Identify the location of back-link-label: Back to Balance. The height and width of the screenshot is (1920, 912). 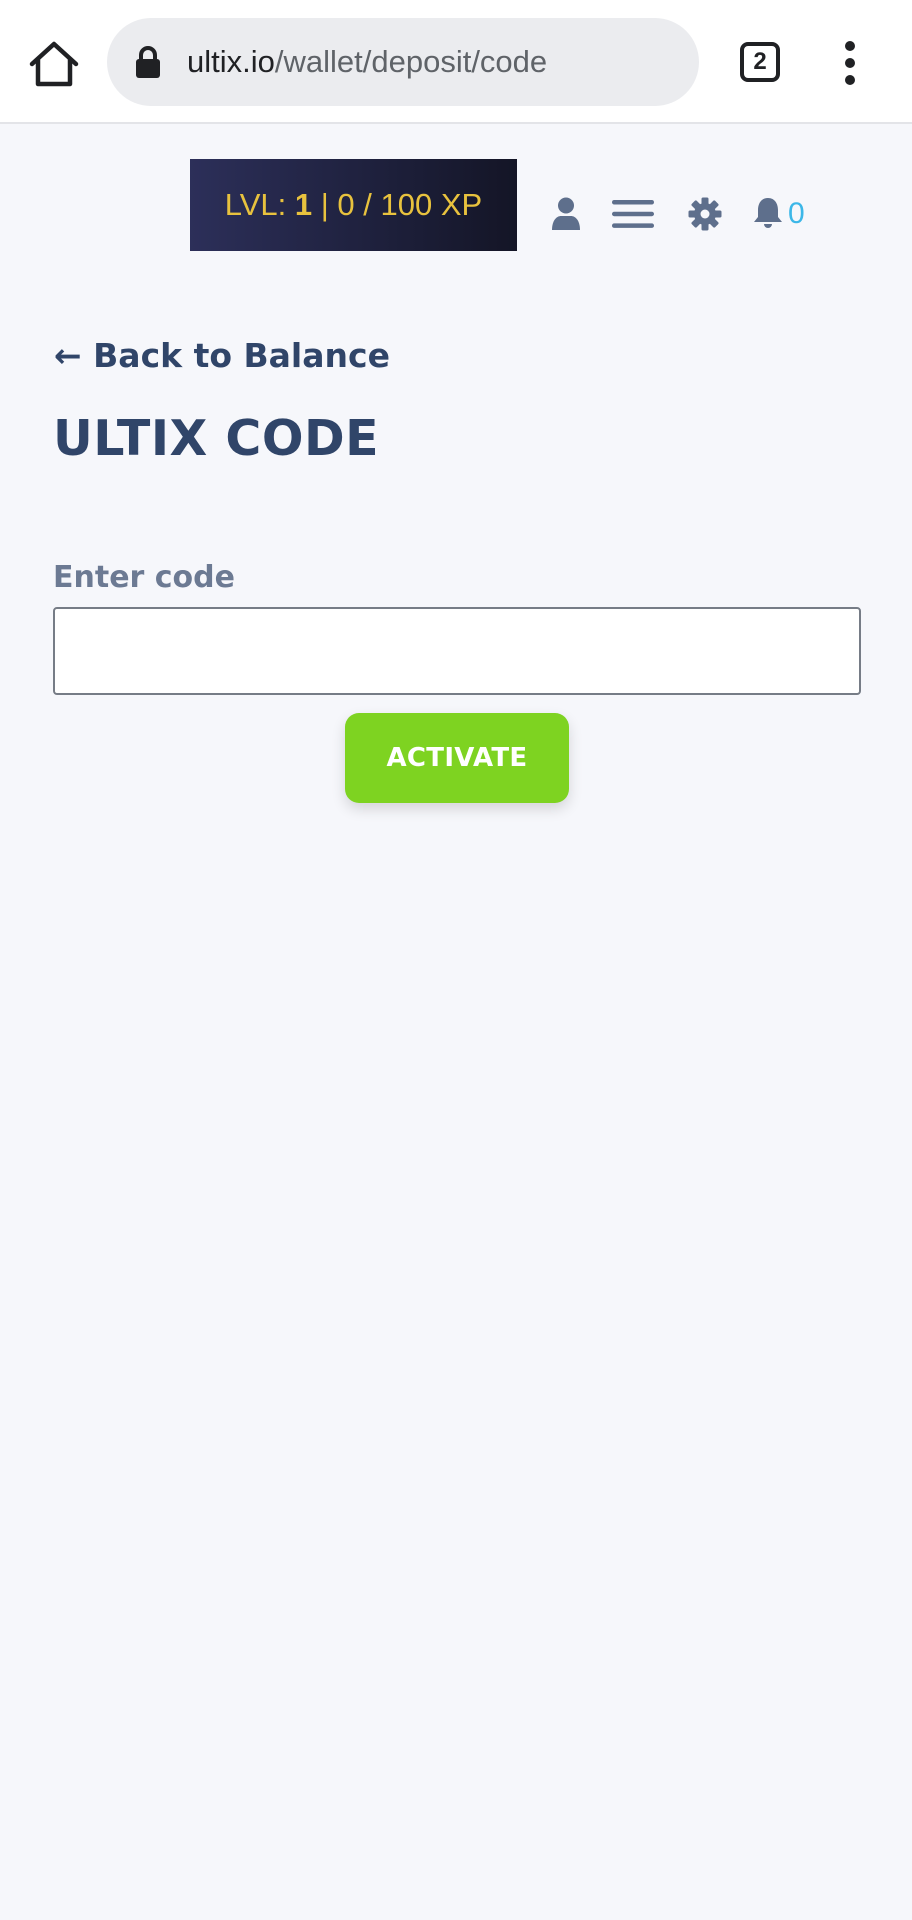
(241, 355).